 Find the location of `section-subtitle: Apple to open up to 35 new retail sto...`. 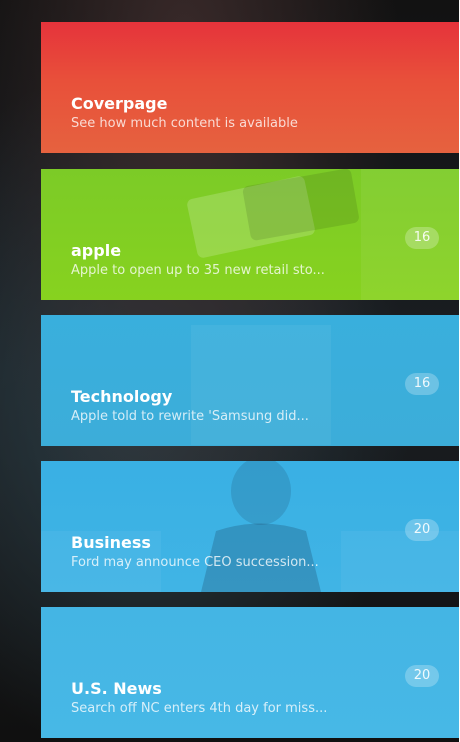

section-subtitle: Apple to open up to 35 new retail sto... is located at coordinates (198, 270).